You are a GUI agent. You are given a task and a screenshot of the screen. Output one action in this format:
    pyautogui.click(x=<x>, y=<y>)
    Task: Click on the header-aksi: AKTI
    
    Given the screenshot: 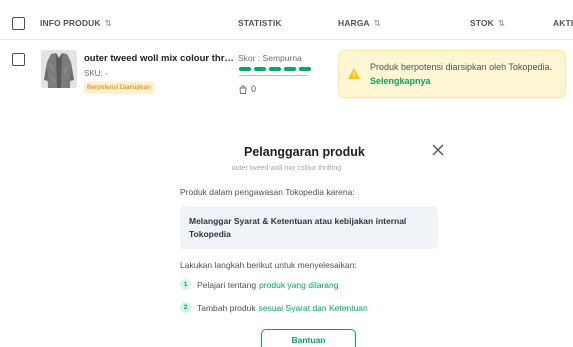 What is the action you would take?
    pyautogui.click(x=563, y=23)
    